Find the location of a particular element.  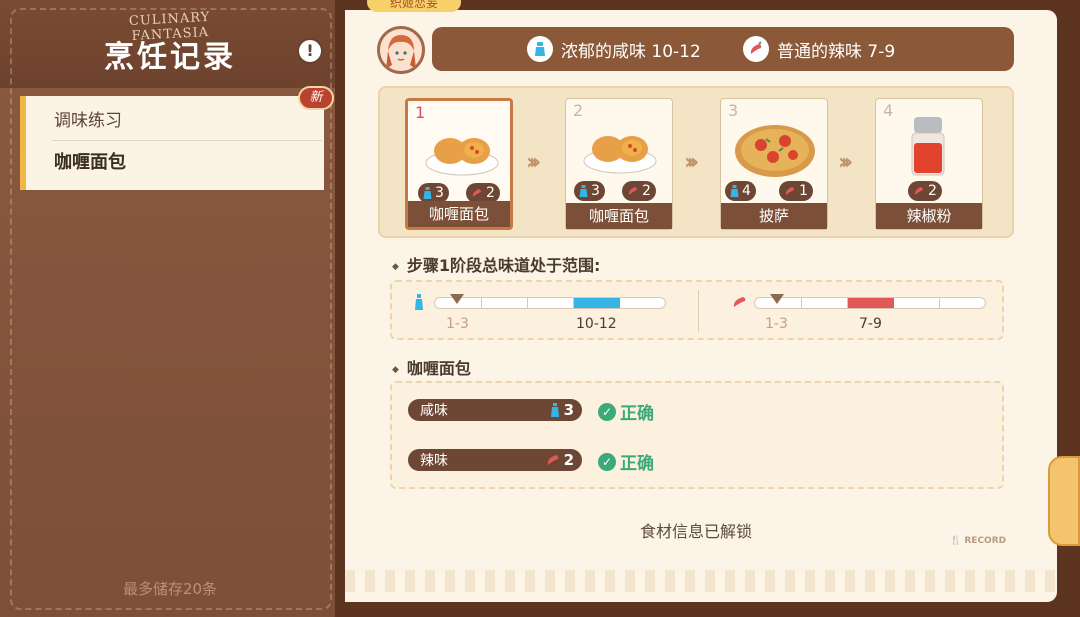

record-watermark: 🍴 RECORD is located at coordinates (978, 541).